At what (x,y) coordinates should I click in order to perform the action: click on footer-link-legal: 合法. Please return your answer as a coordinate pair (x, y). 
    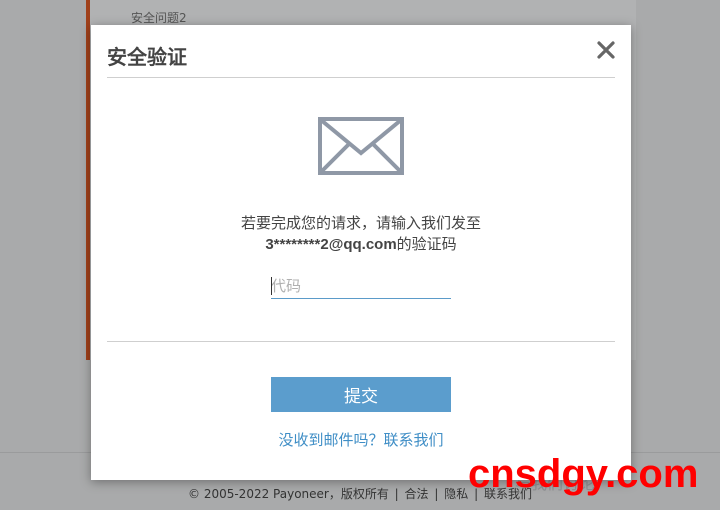
    Looking at the image, I should click on (417, 494).